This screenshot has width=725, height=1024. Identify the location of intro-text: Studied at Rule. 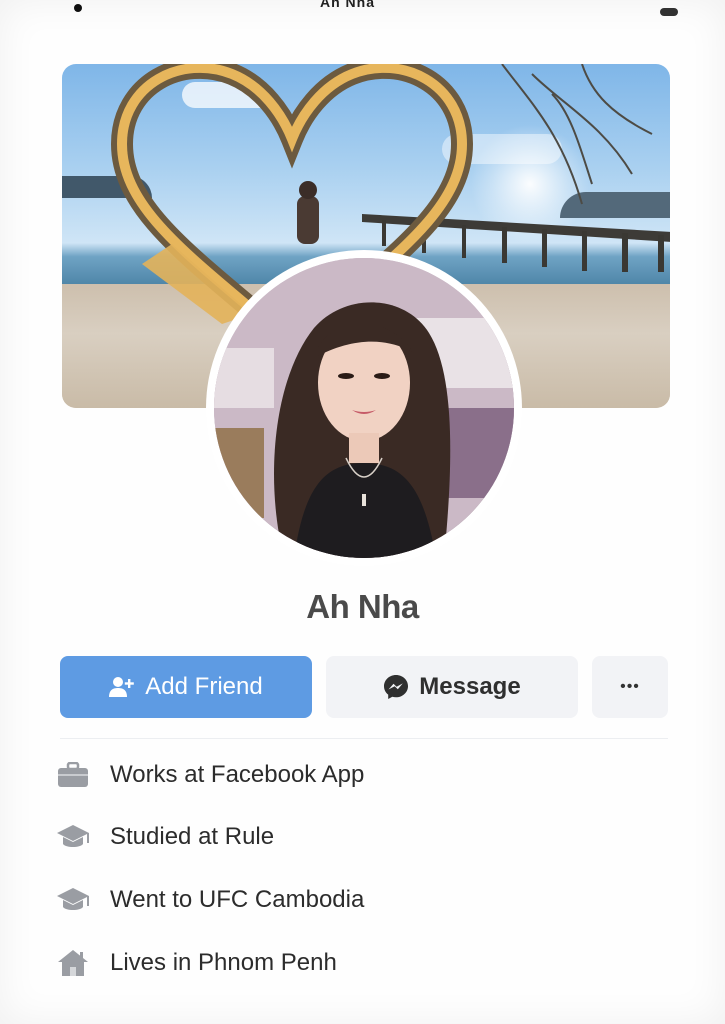
(192, 836).